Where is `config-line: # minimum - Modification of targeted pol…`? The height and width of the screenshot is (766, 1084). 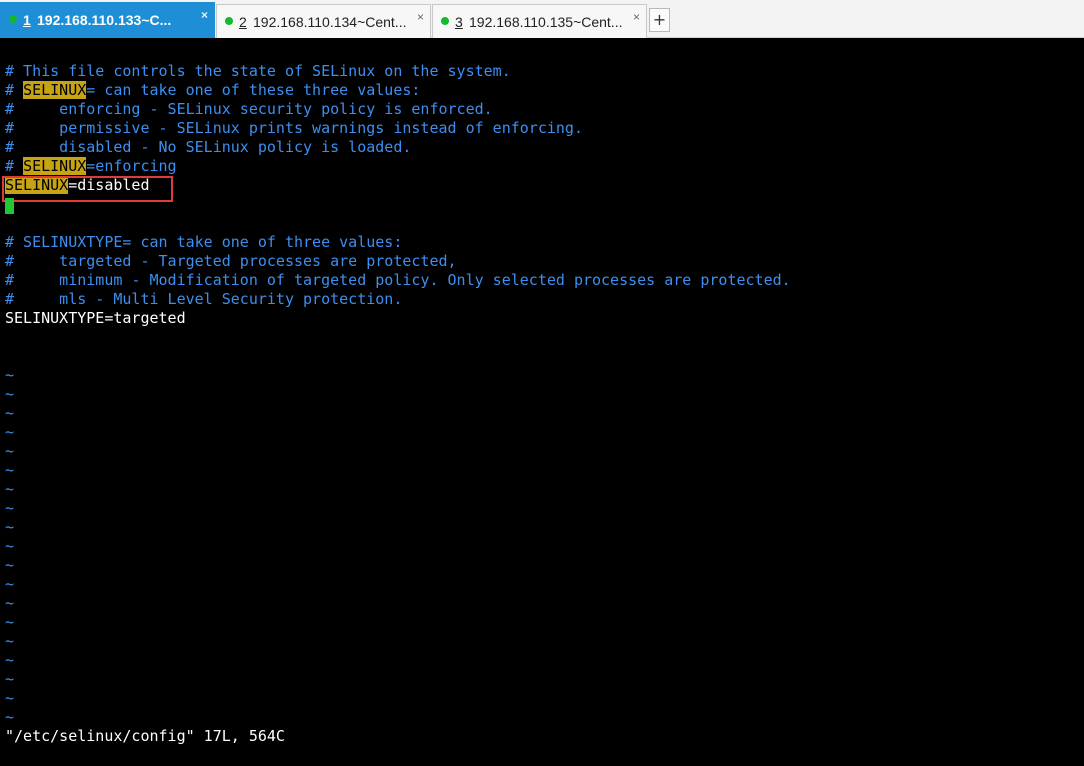
config-line: # minimum - Modification of targeted pol… is located at coordinates (398, 280).